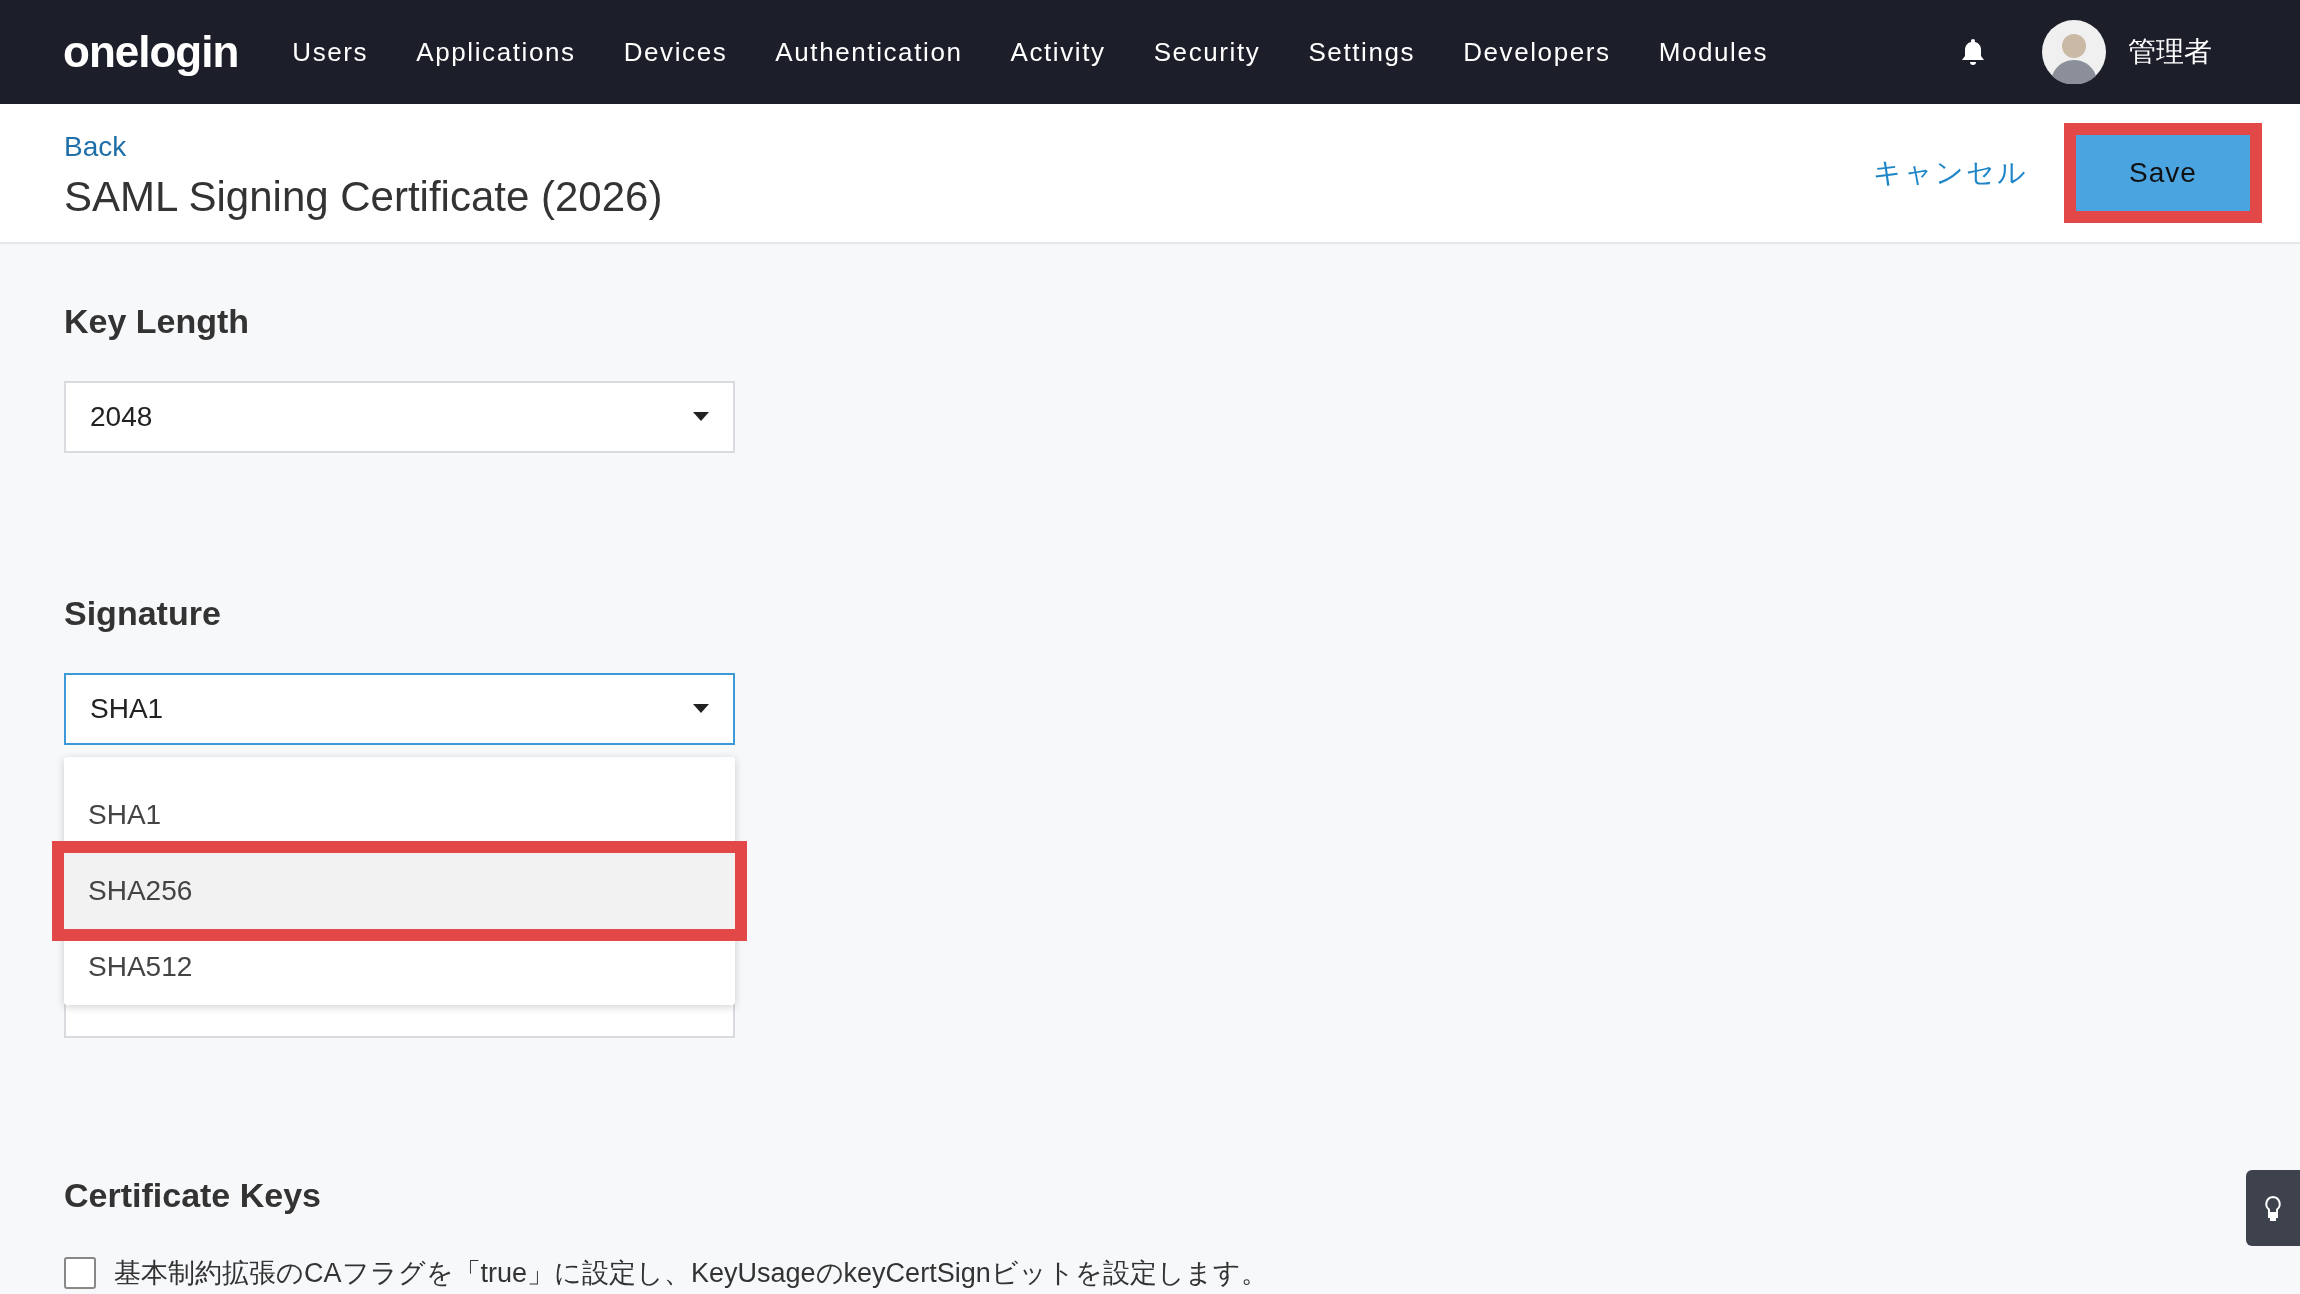 The width and height of the screenshot is (2300, 1294). I want to click on bell-icon, so click(1973, 52).